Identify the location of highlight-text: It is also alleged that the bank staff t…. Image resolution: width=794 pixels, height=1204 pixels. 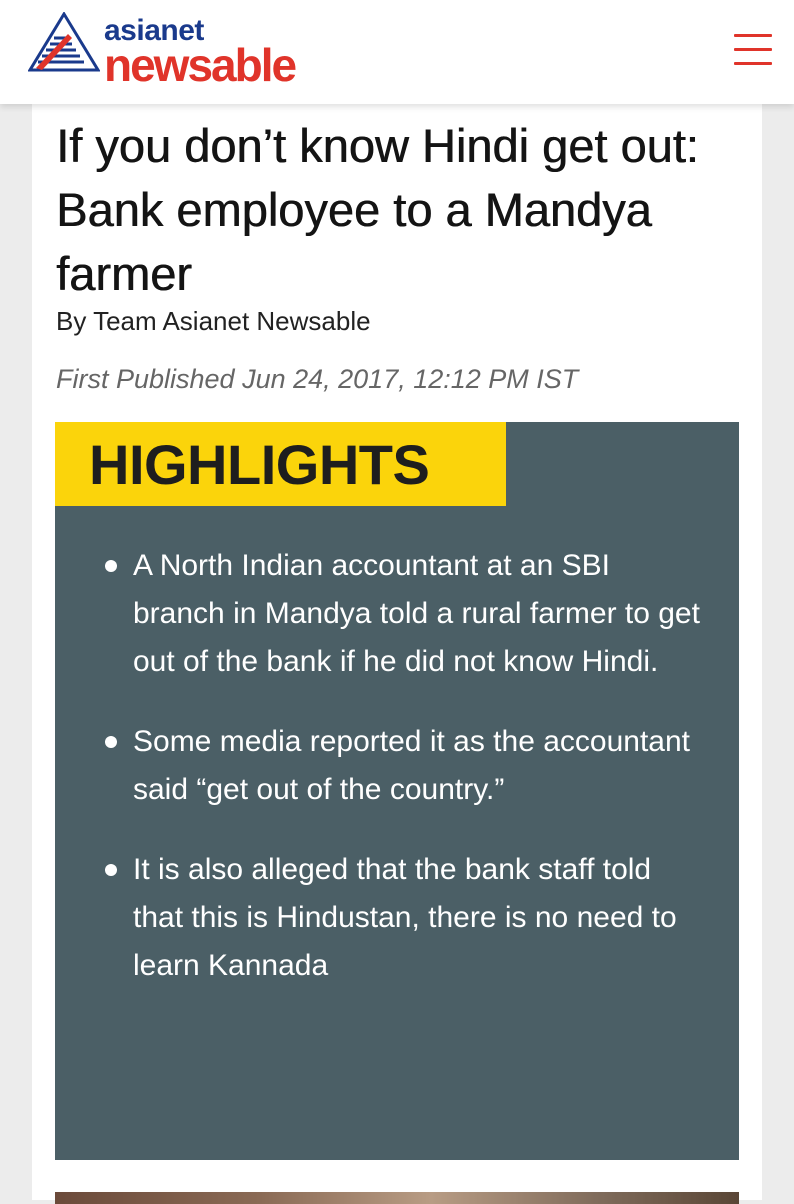
(405, 917).